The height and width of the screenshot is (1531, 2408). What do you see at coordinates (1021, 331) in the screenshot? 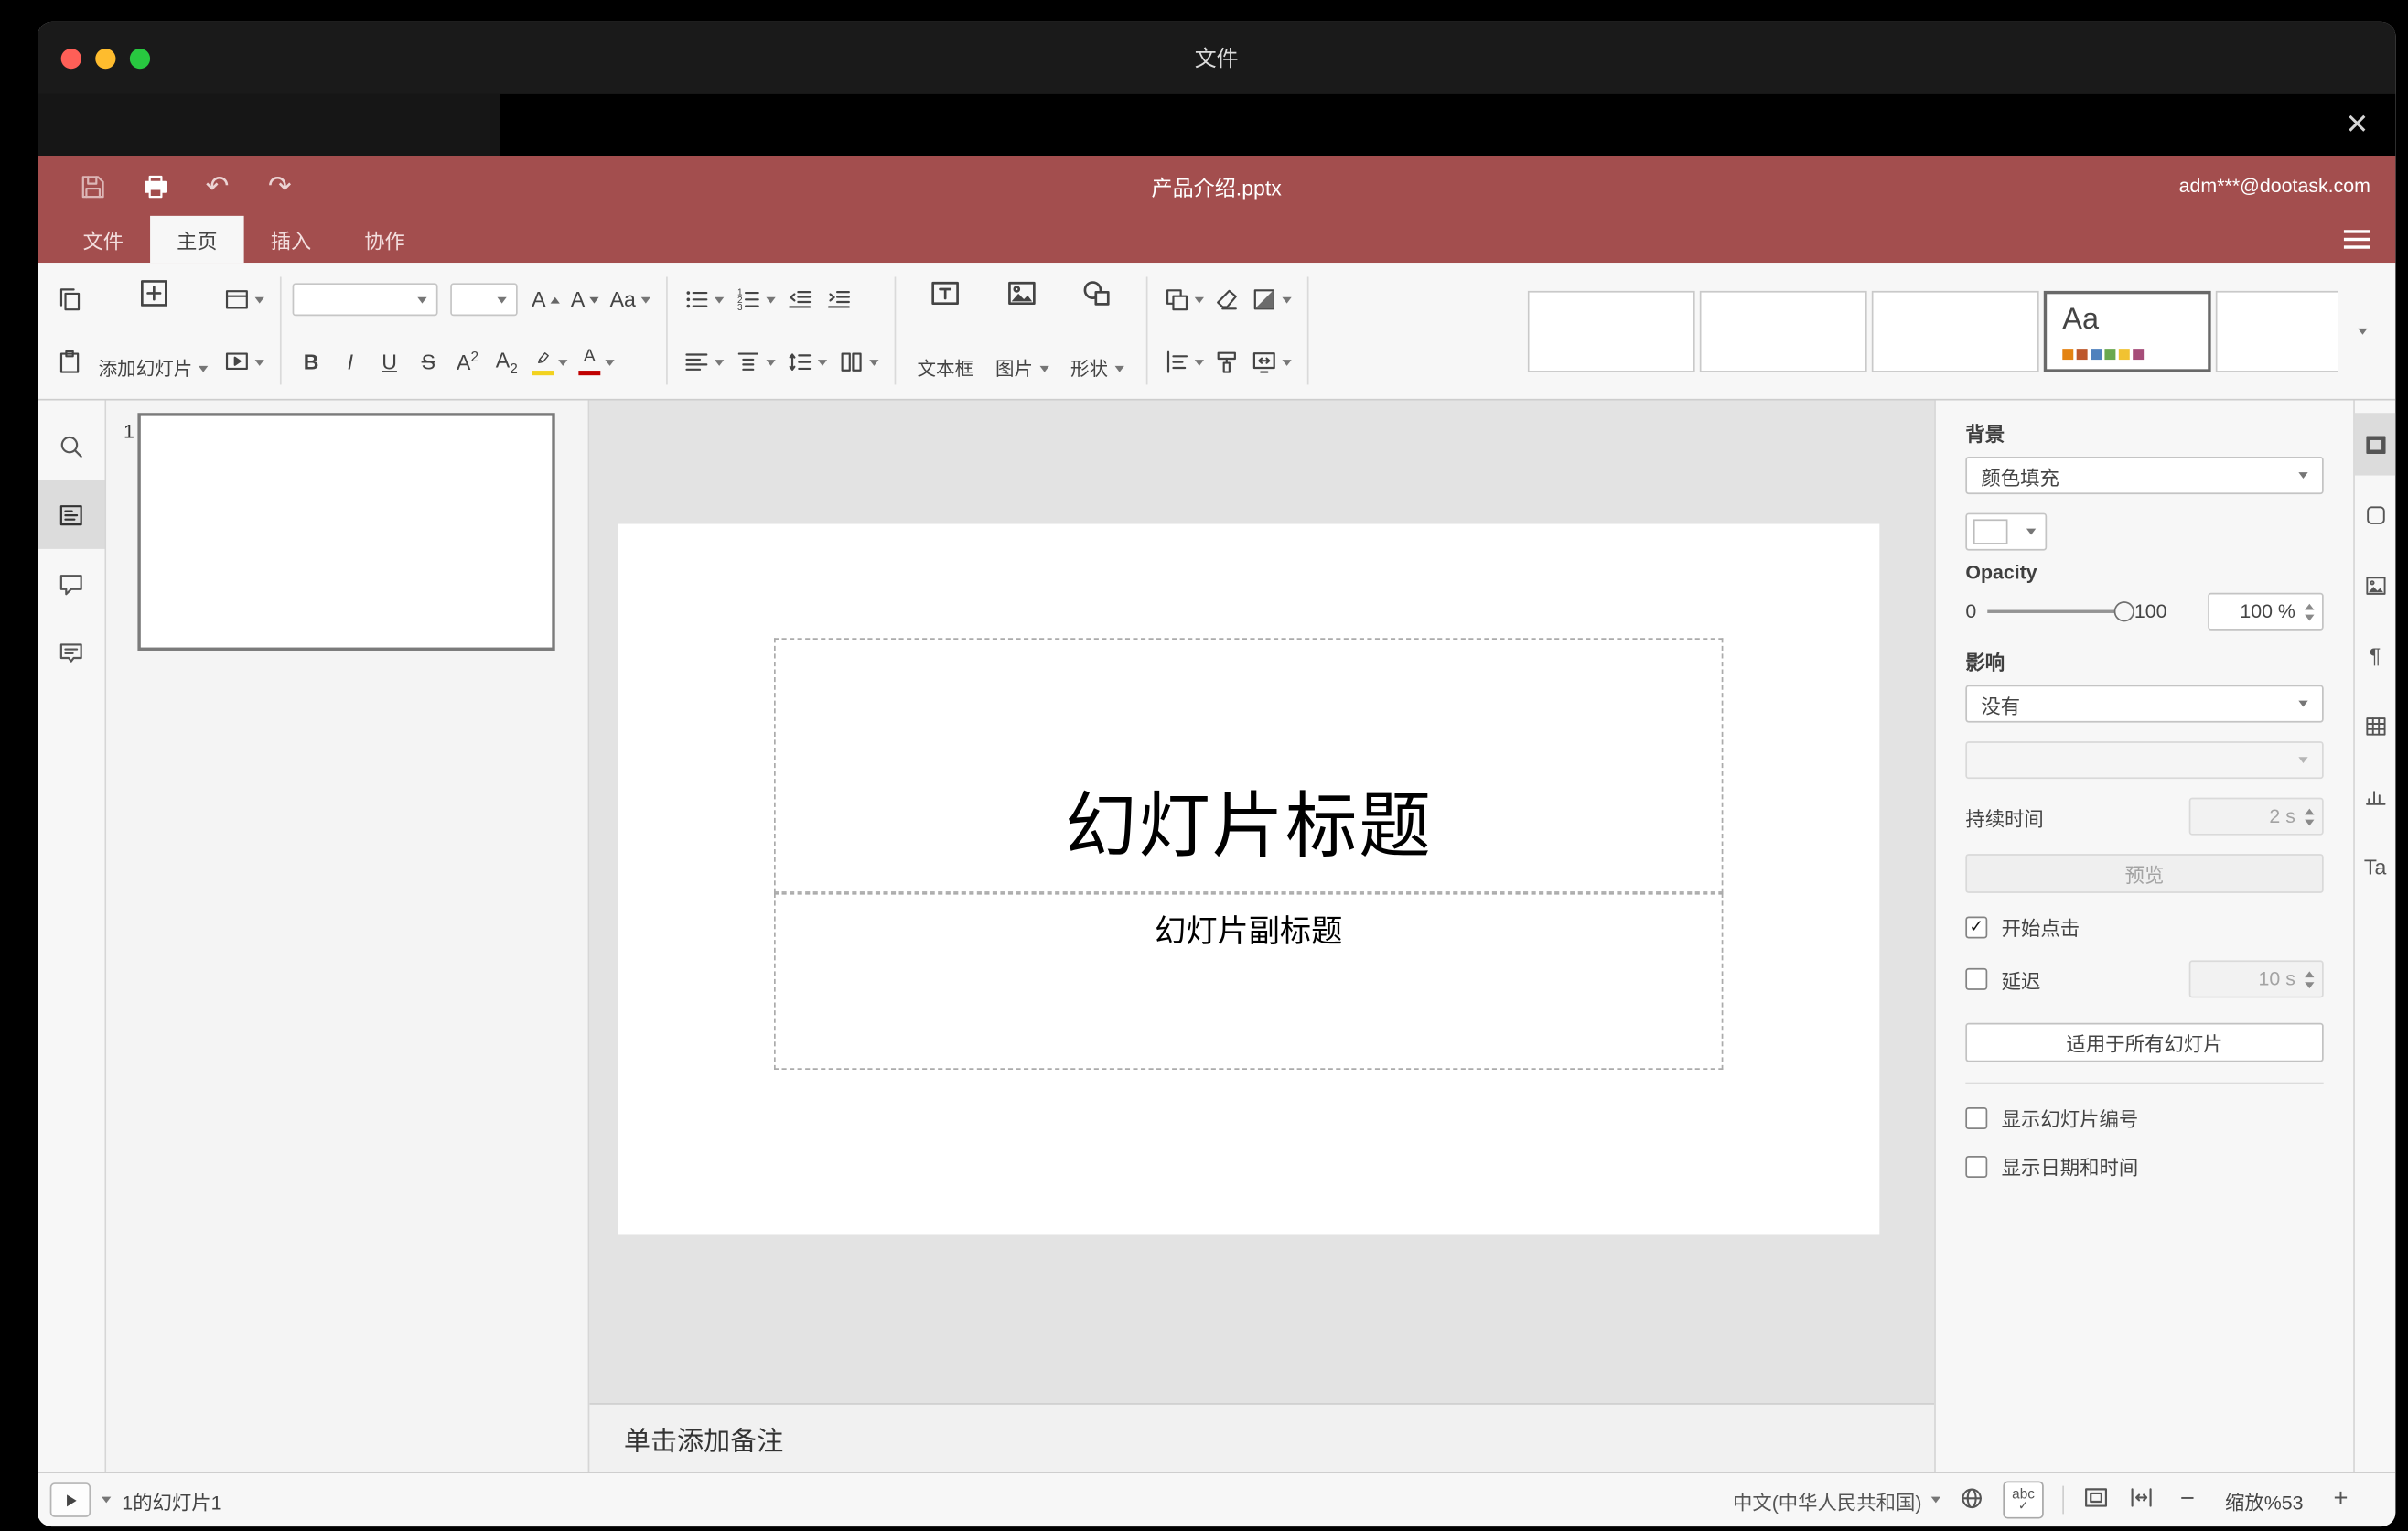
I see `insert-image-button: 图片` at bounding box center [1021, 331].